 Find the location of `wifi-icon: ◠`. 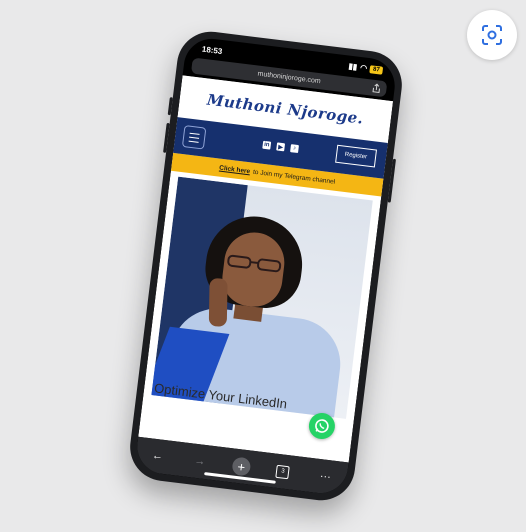

wifi-icon: ◠ is located at coordinates (363, 68).